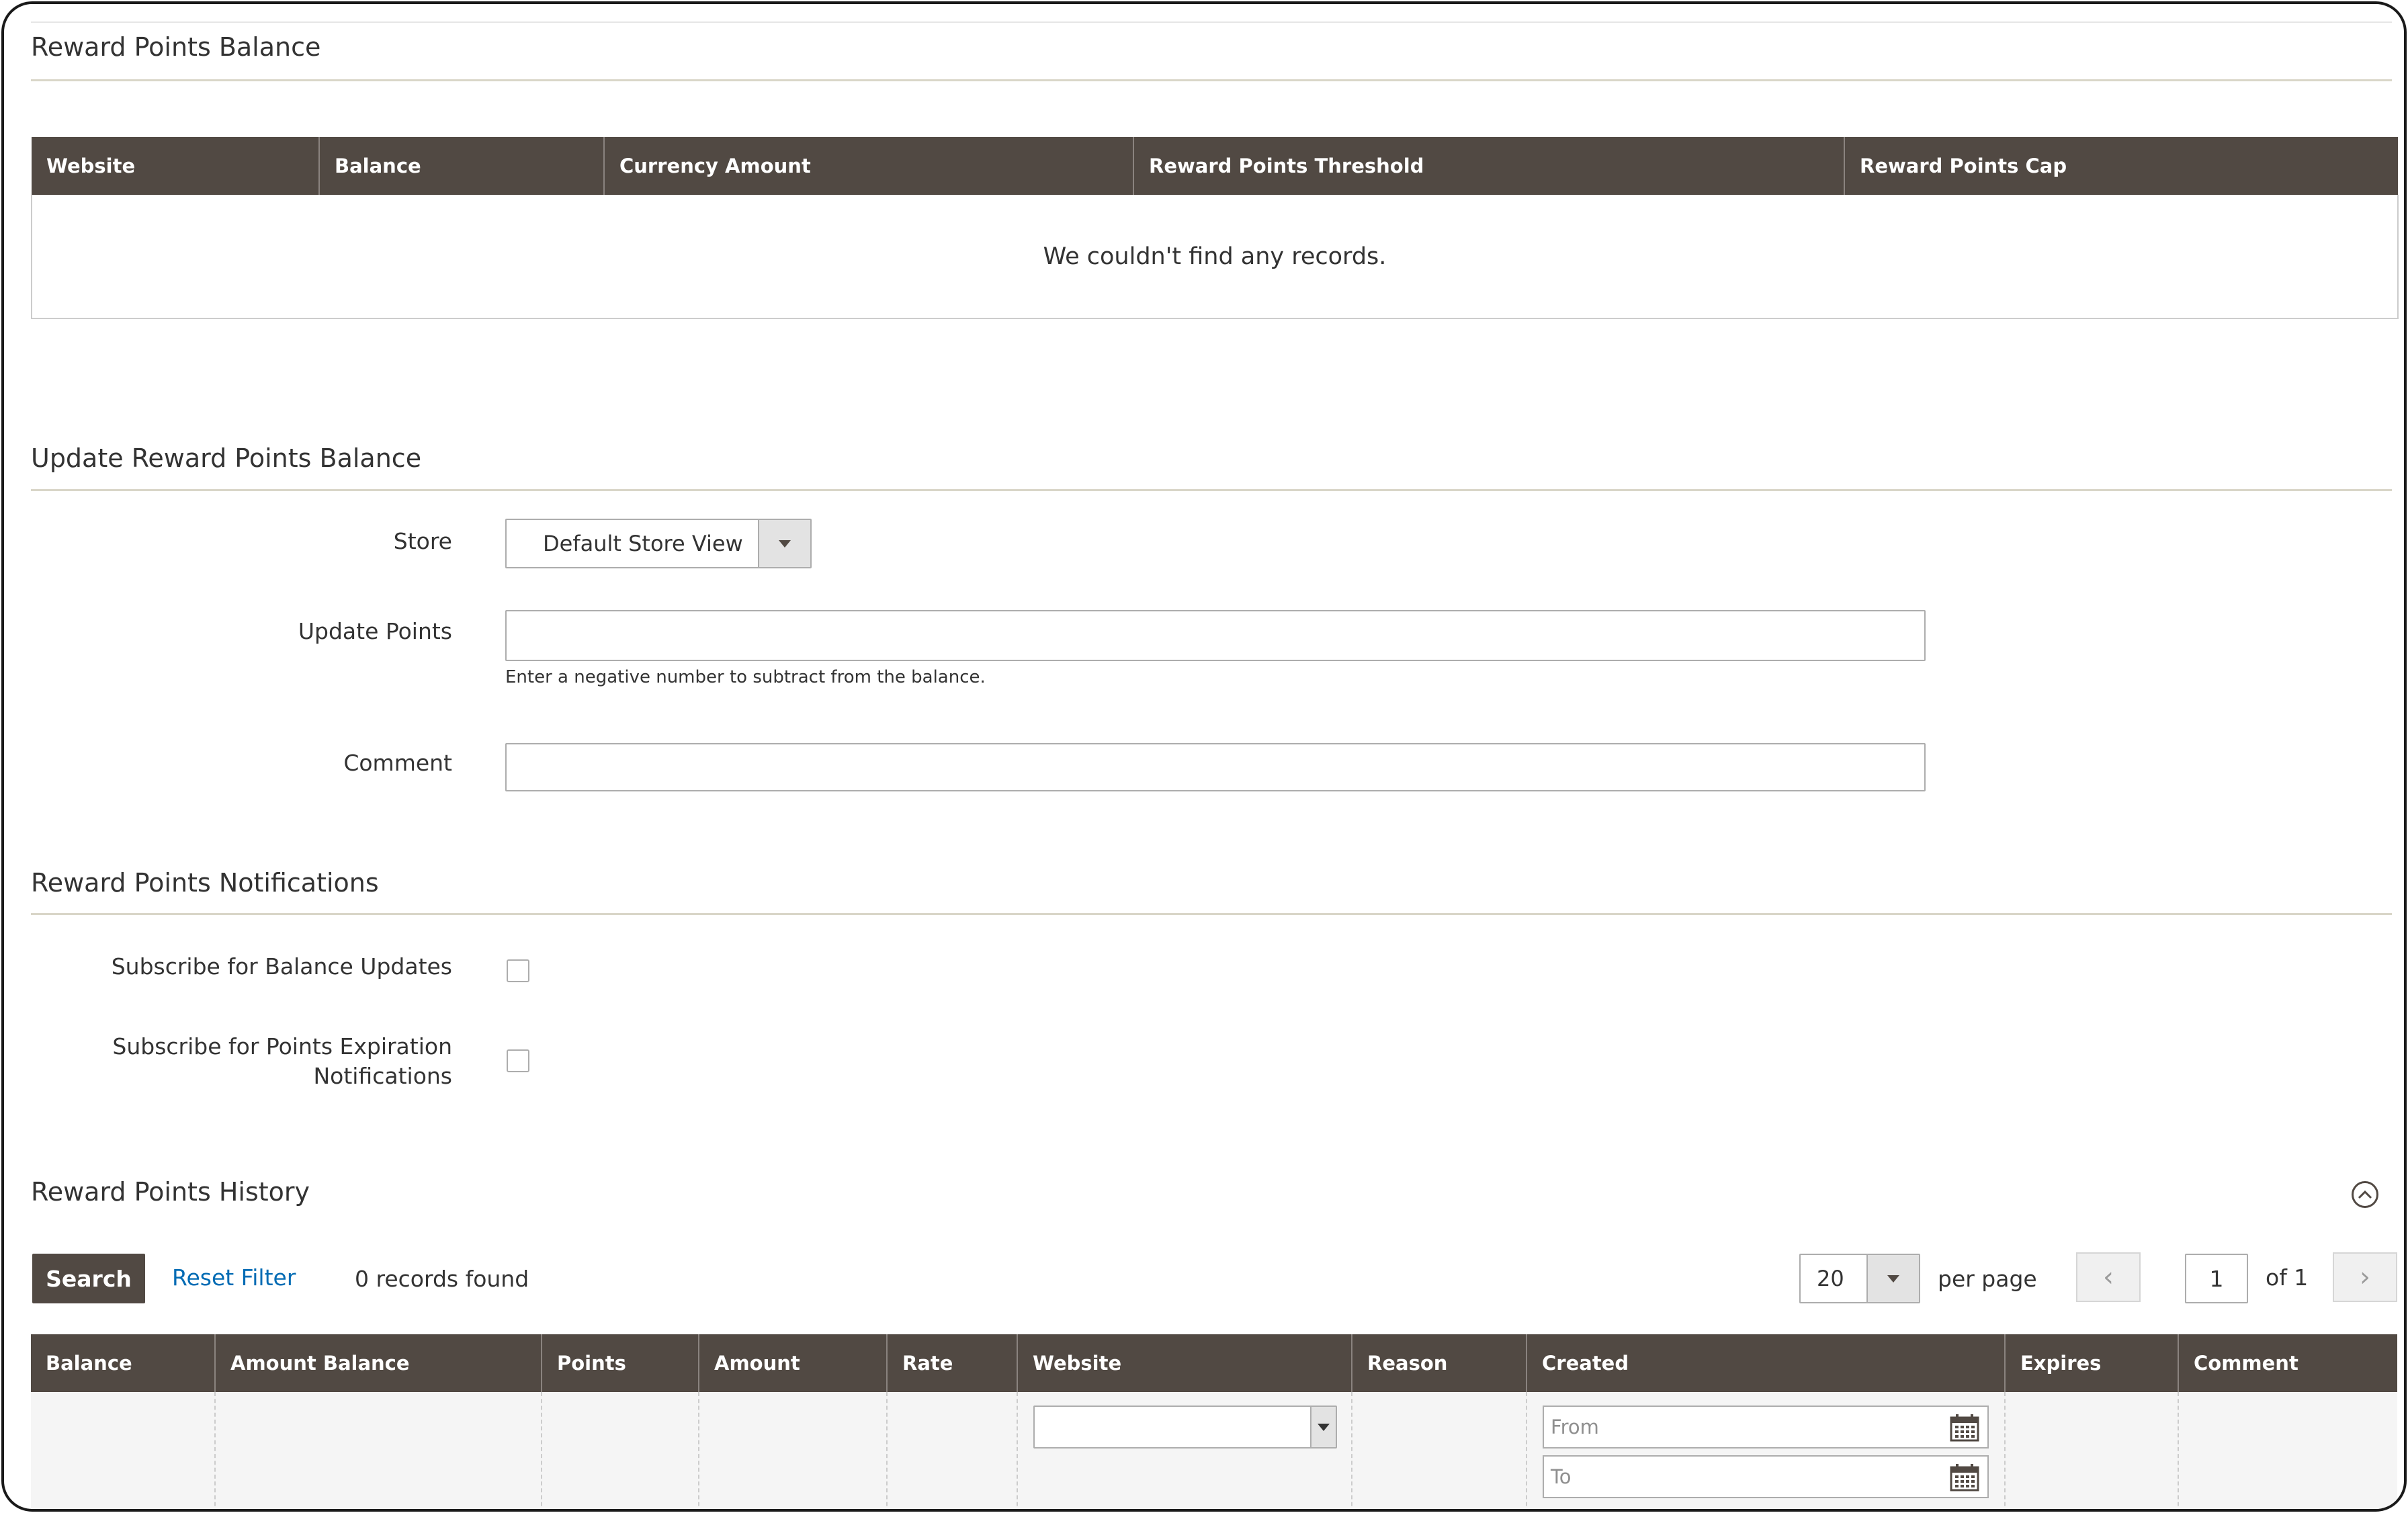 The image size is (2408, 1513). What do you see at coordinates (2365, 1194) in the screenshot?
I see `collapse-up-icon` at bounding box center [2365, 1194].